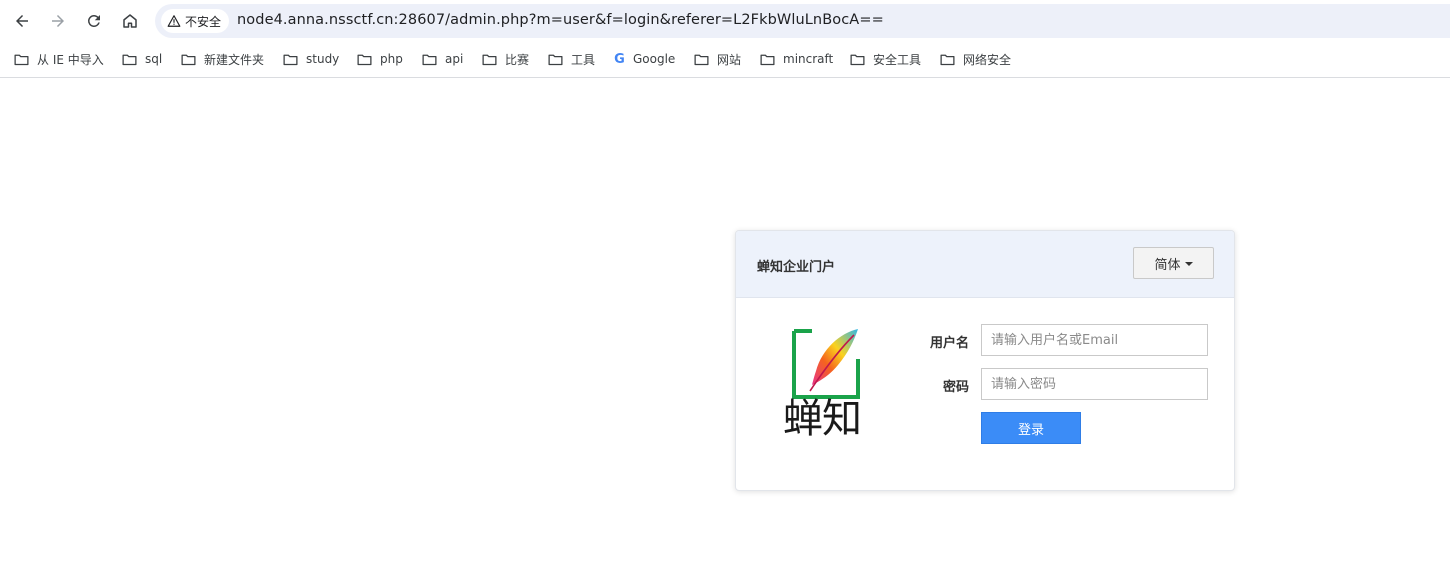 The image size is (1450, 585). Describe the element at coordinates (808, 59) in the screenshot. I see `bookmark-label: mincraft` at that location.